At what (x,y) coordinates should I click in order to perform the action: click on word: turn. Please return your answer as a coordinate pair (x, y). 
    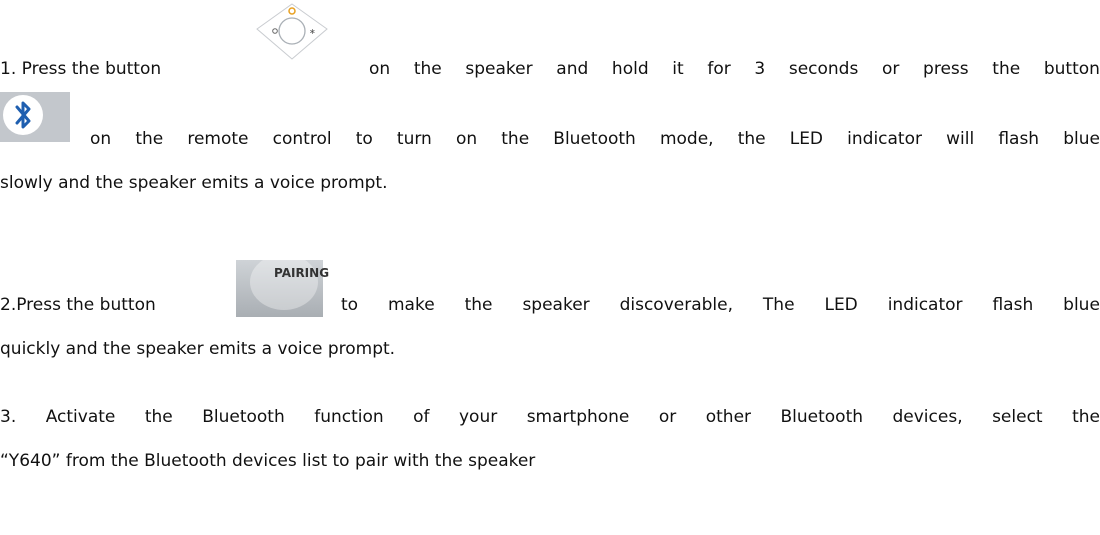
    Looking at the image, I should click on (414, 139).